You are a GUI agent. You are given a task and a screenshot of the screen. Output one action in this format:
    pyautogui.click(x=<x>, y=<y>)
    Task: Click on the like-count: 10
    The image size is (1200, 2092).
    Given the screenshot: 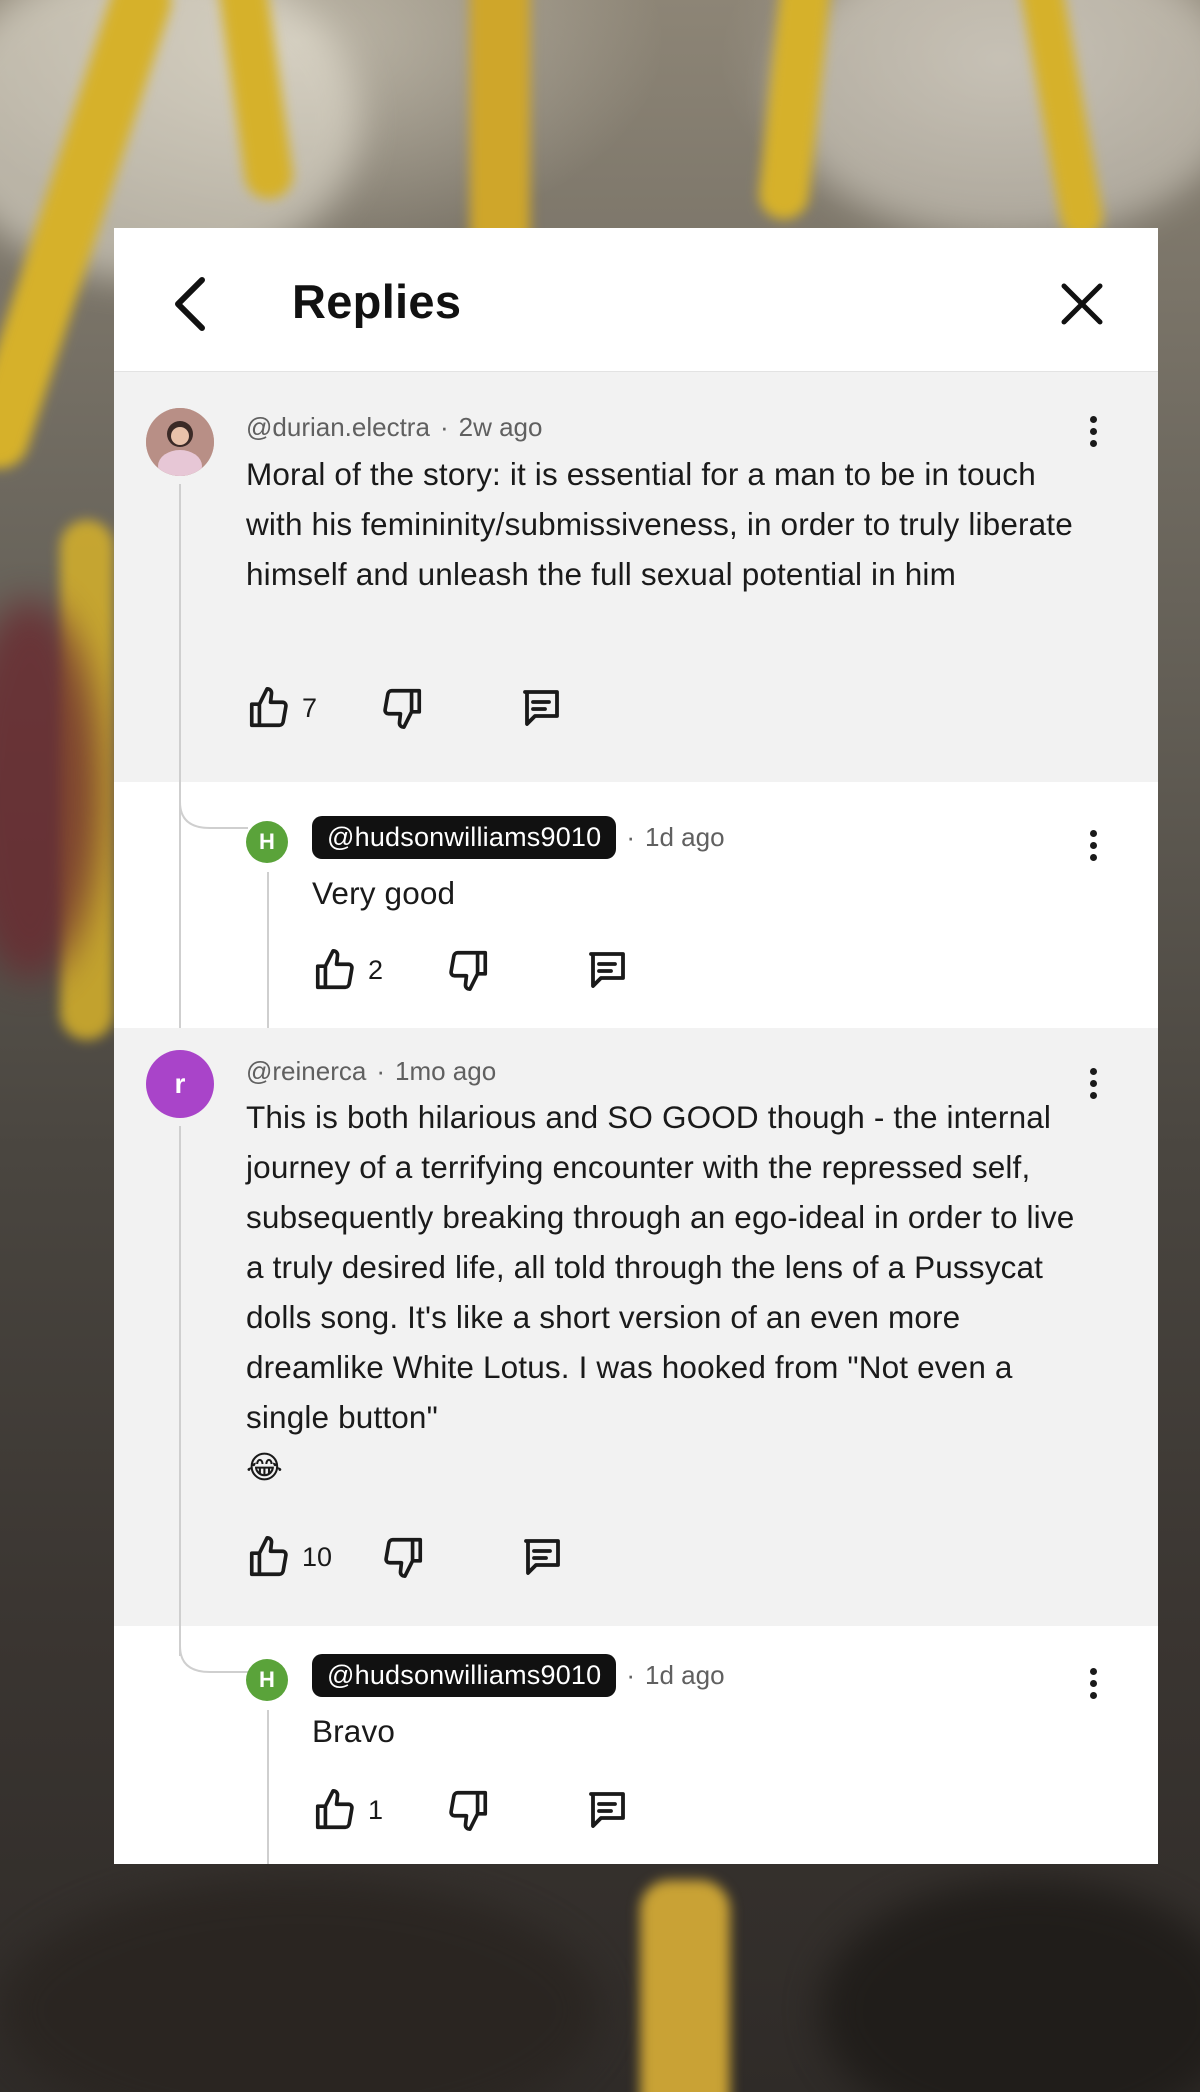 What is the action you would take?
    pyautogui.click(x=317, y=1556)
    